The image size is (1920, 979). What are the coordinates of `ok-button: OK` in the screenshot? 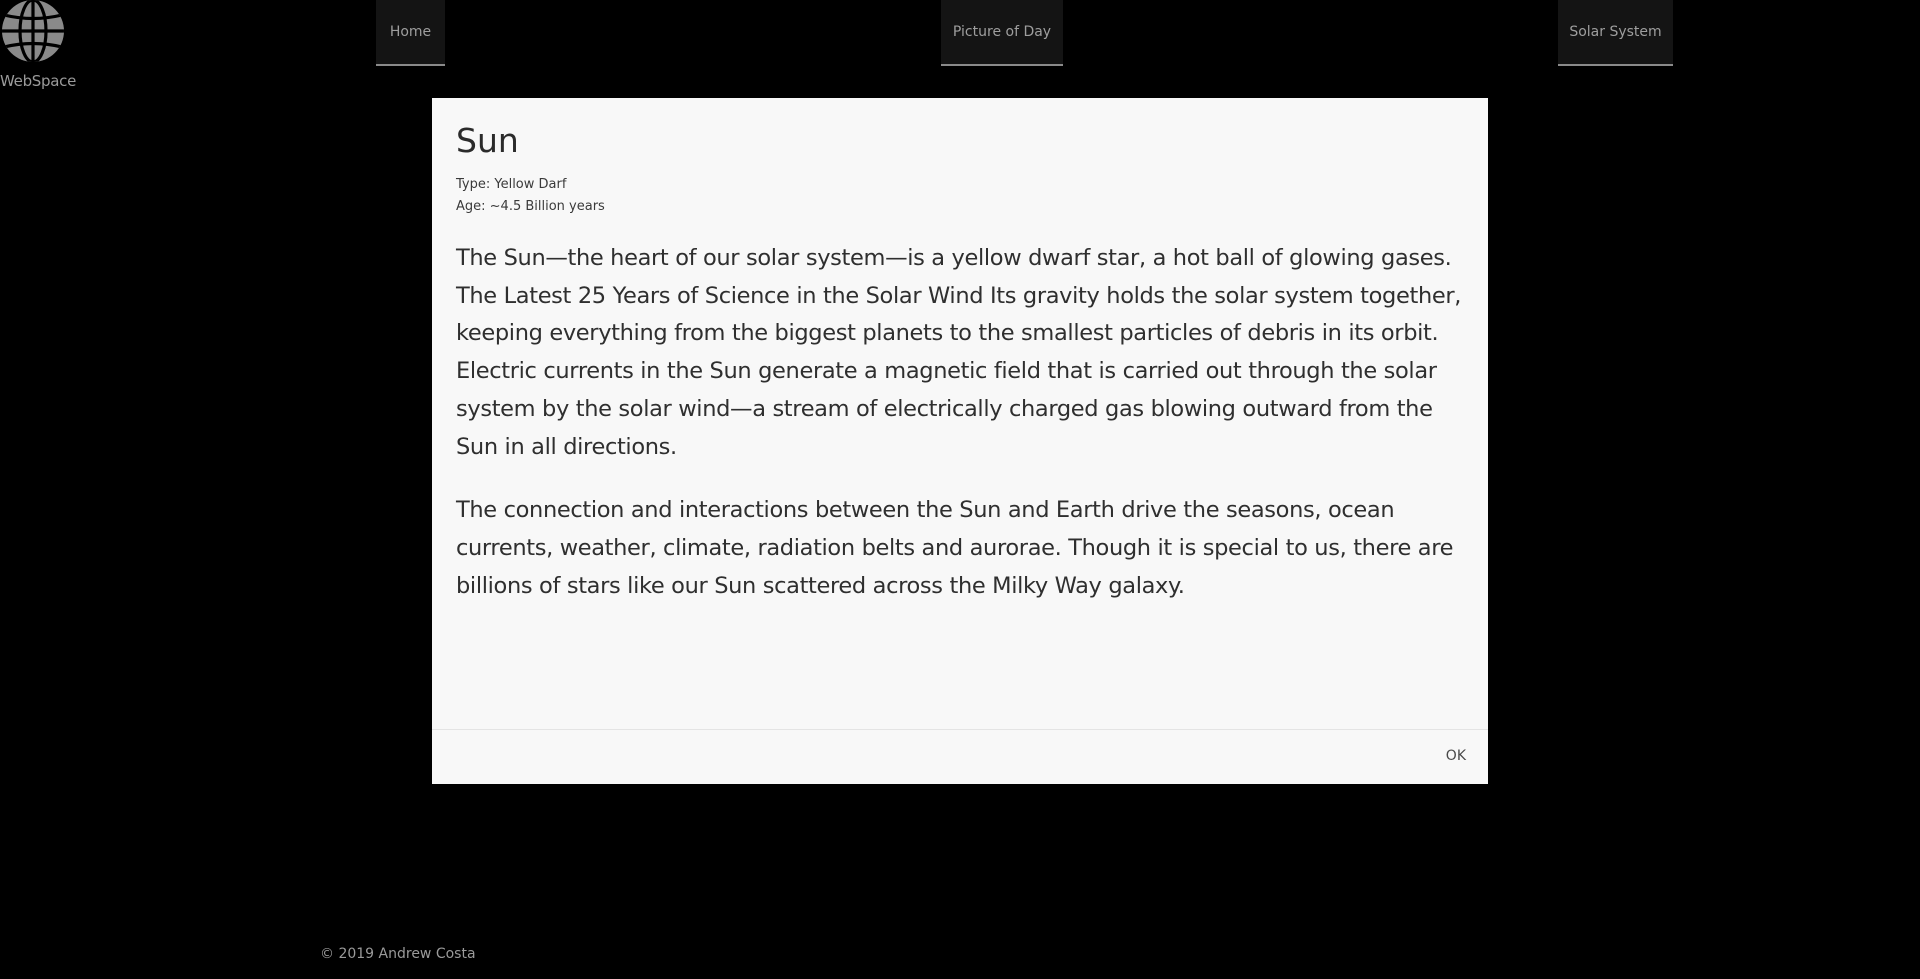 It's located at (1456, 756).